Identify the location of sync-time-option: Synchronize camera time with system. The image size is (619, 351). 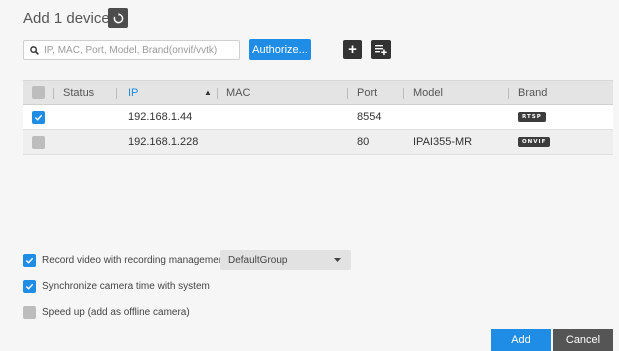
(116, 286).